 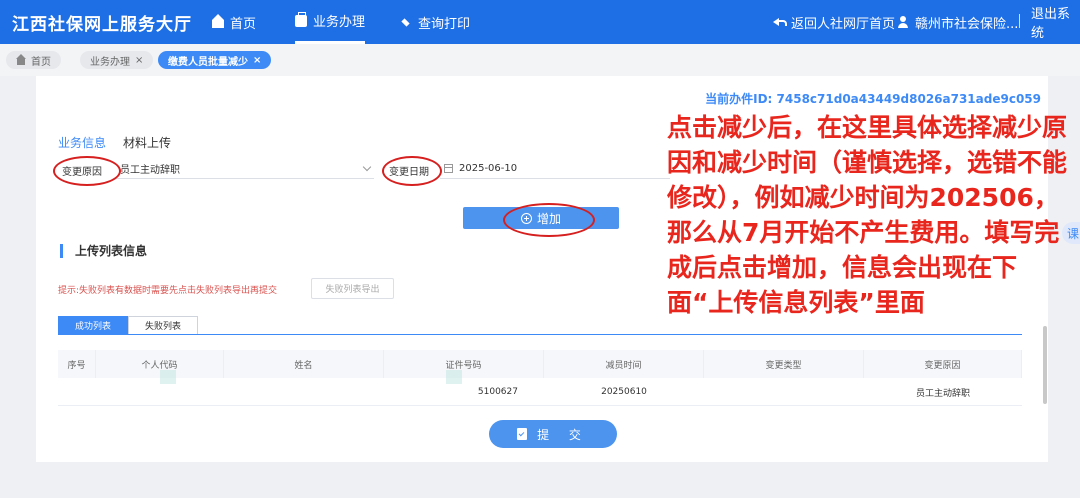 What do you see at coordinates (208, 62) in the screenshot?
I see `tab-batch-reduce-label: 缴费人员批量减少` at bounding box center [208, 62].